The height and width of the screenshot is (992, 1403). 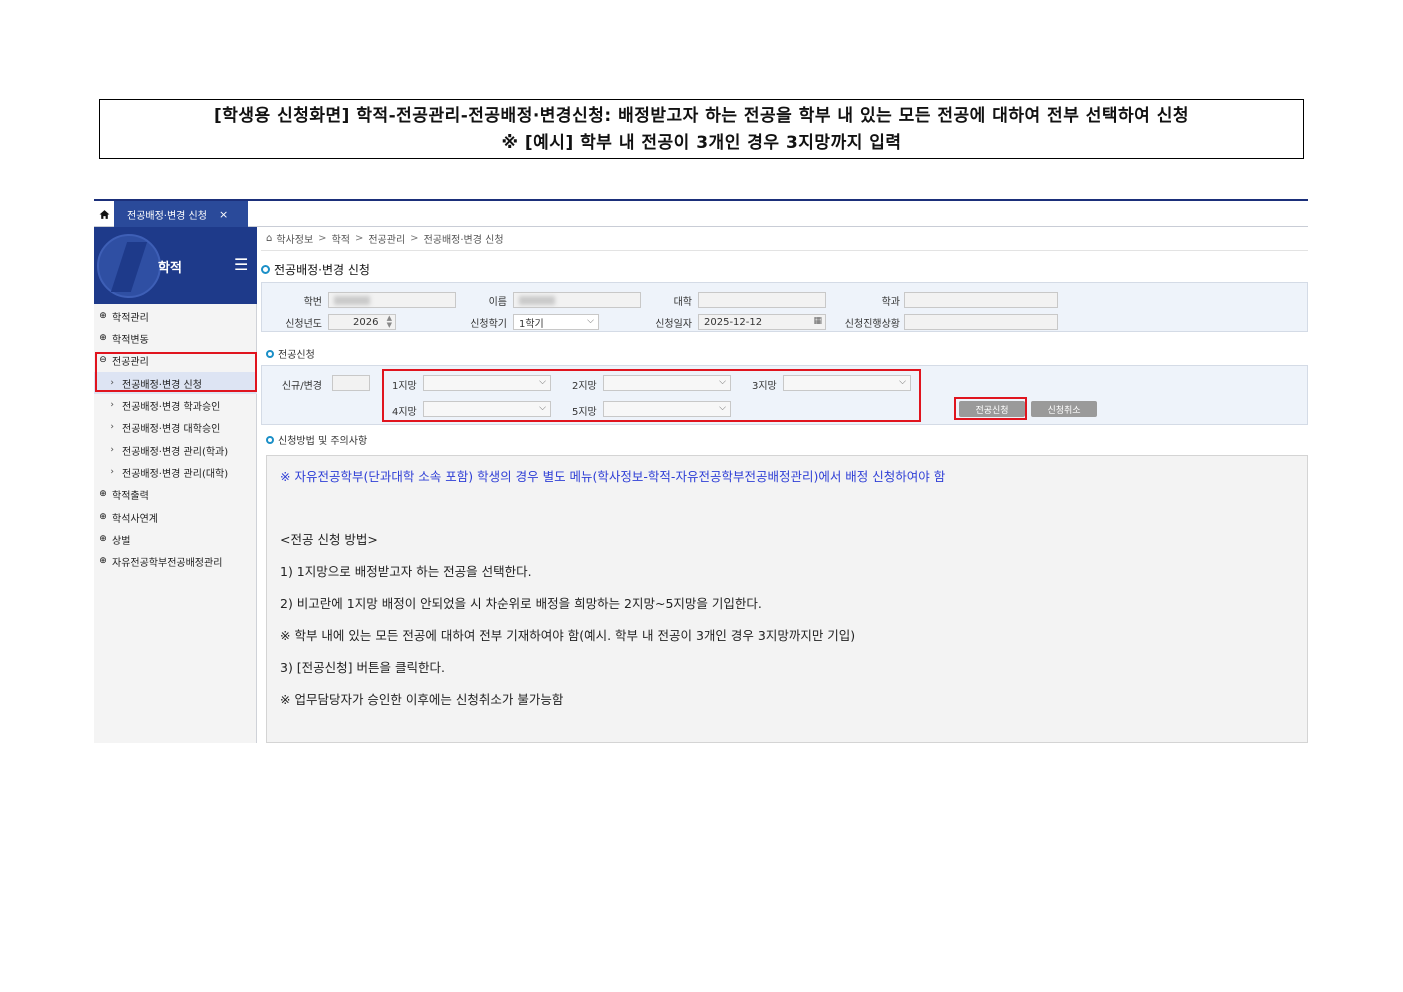 I want to click on note-line-step-1: 1) 1지망으로 배정받고자 하는 전공을 선택한다., so click(x=406, y=571).